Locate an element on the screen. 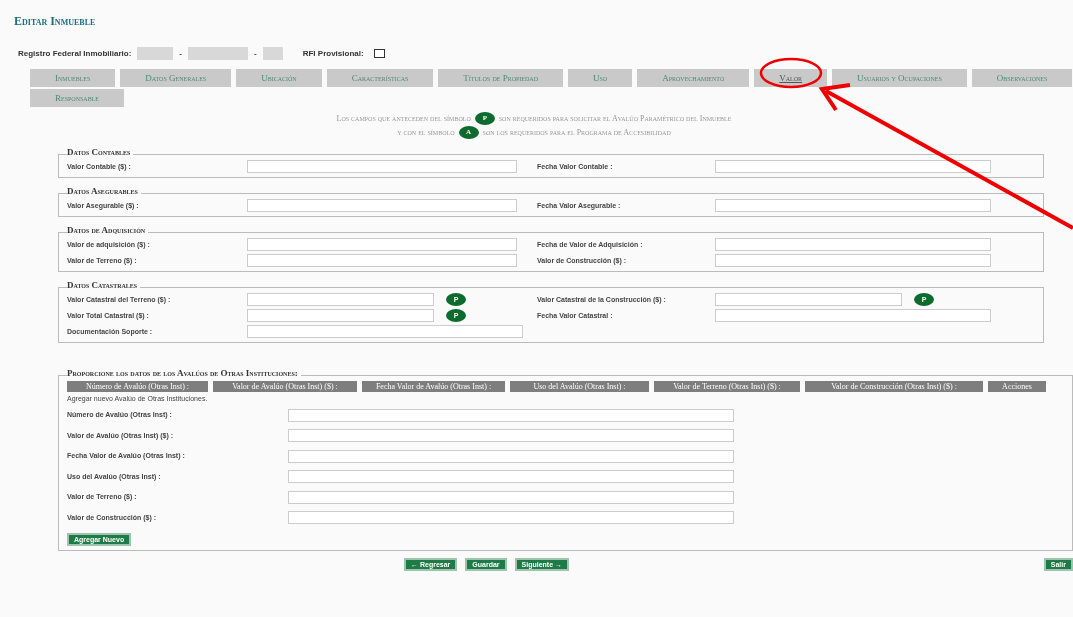  tab: Ubicación is located at coordinates (279, 78).